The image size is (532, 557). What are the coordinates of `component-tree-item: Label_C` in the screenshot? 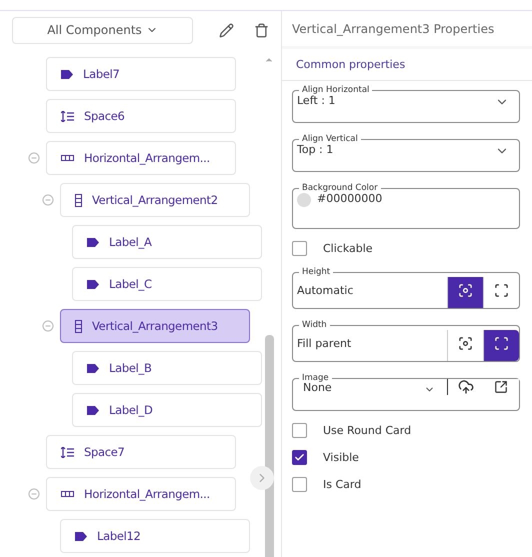 It's located at (167, 284).